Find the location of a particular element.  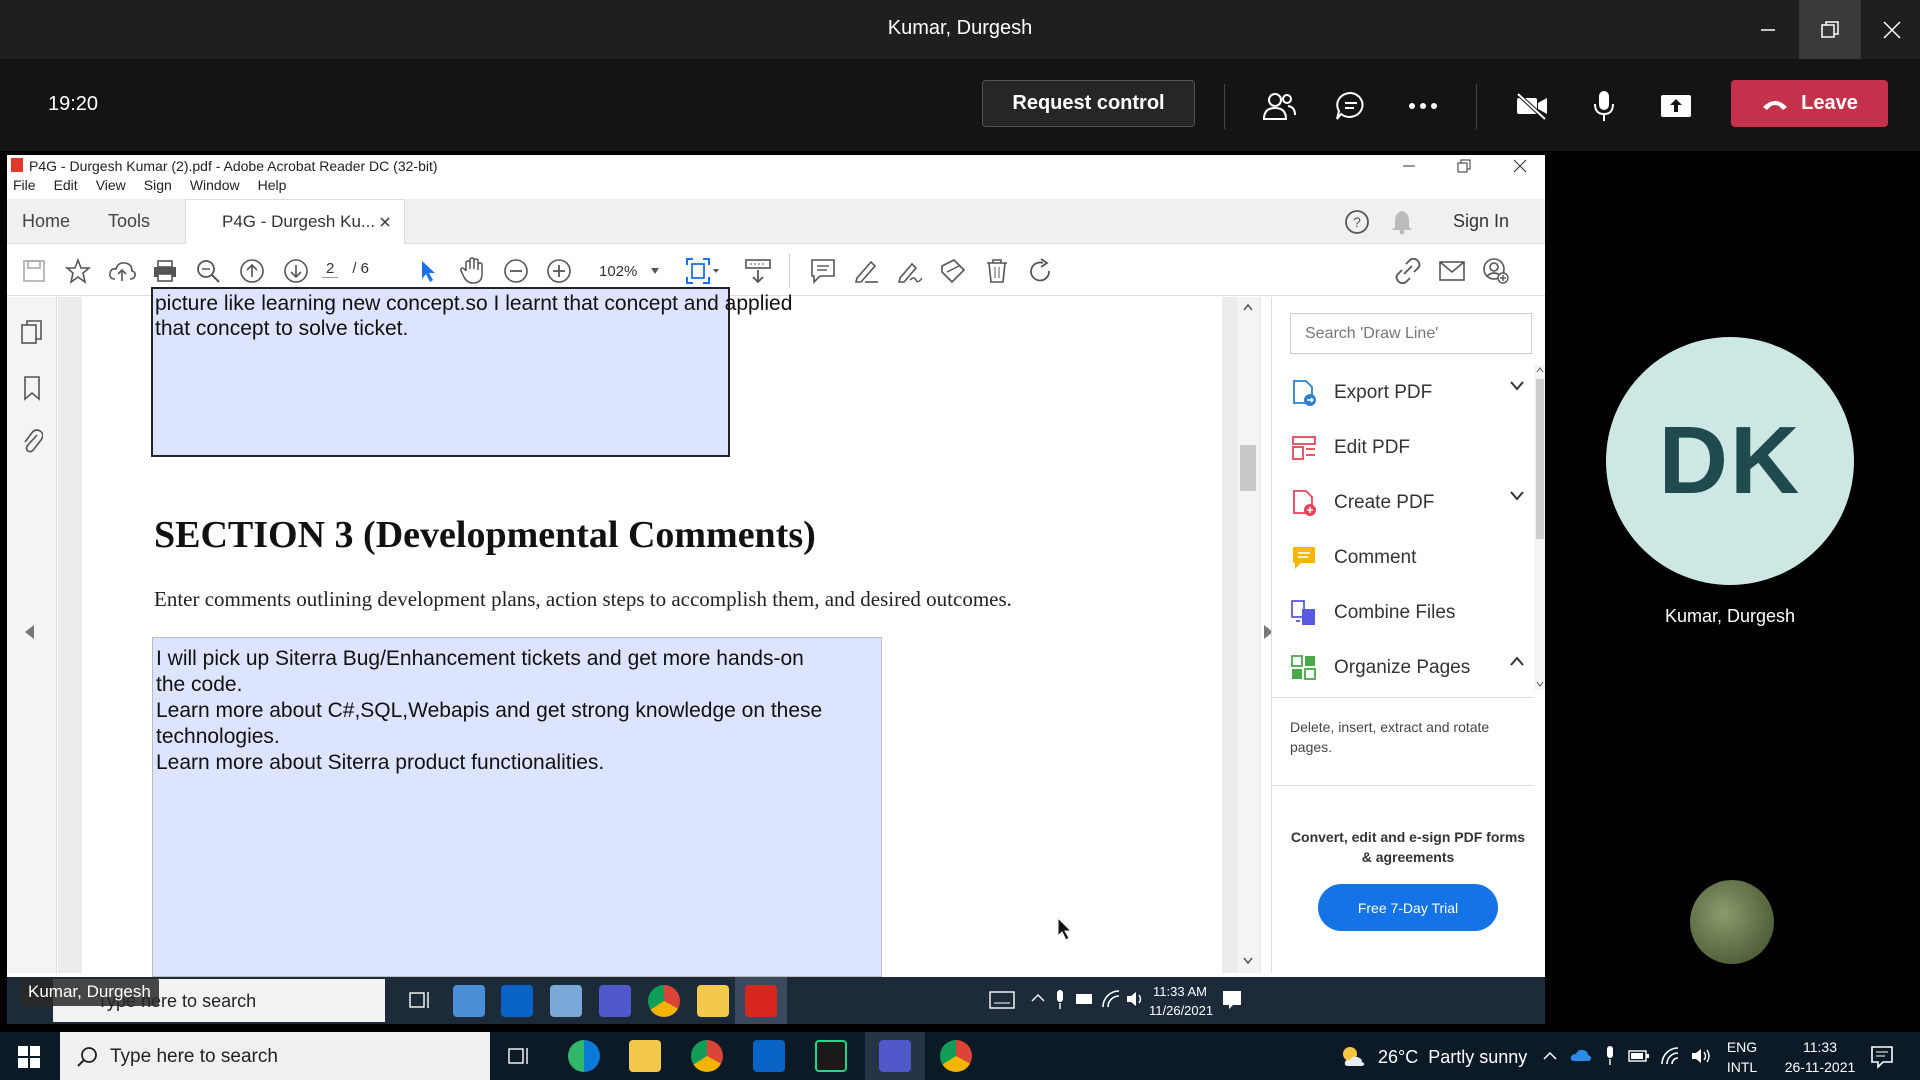

document-scrollbar is located at coordinates (1248, 635).